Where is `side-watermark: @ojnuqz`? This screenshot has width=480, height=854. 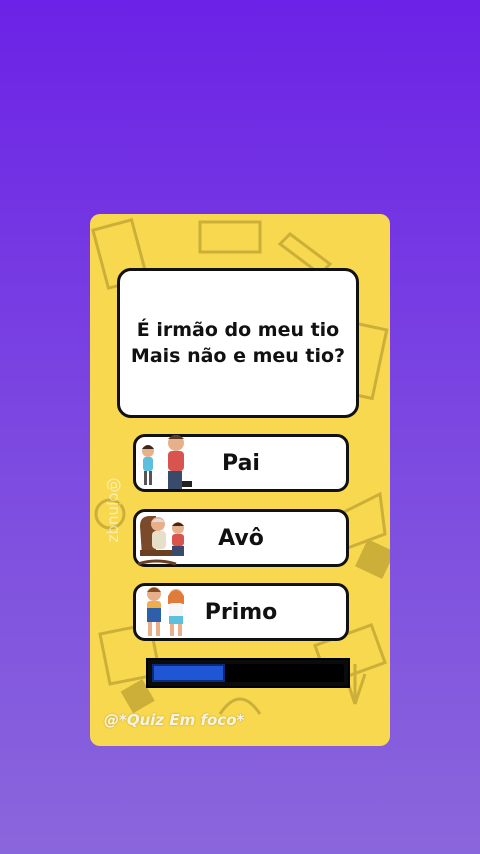 side-watermark: @ojnuqz is located at coordinates (114, 510).